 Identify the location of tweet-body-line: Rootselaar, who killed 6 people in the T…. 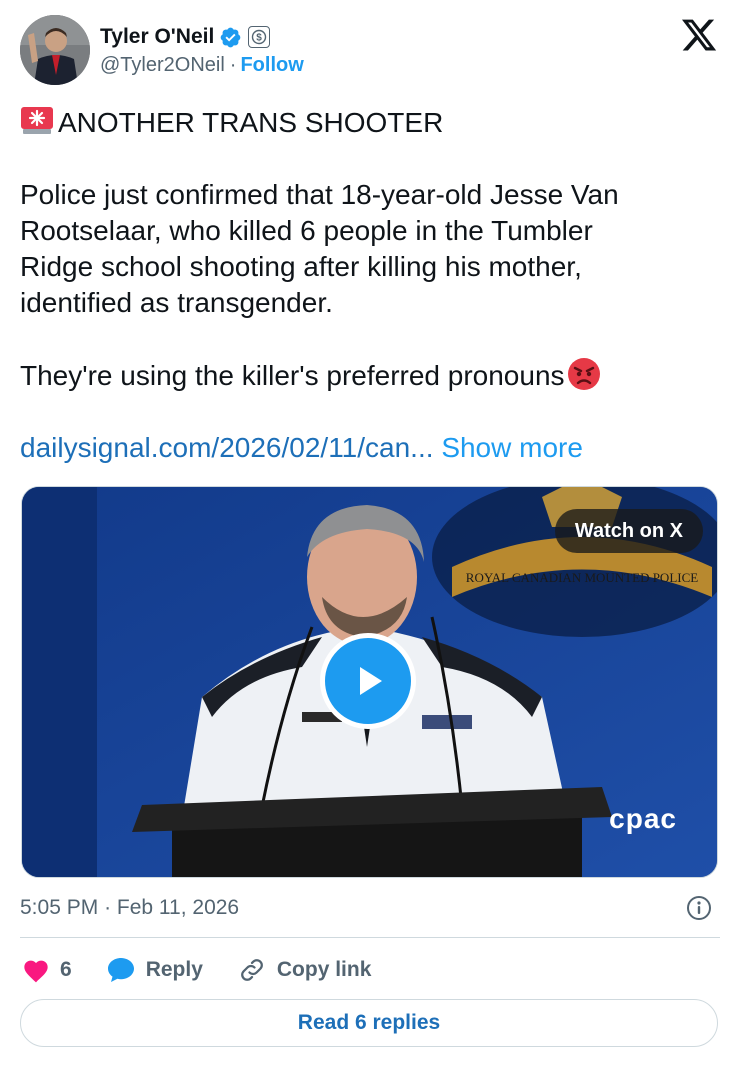
(306, 230).